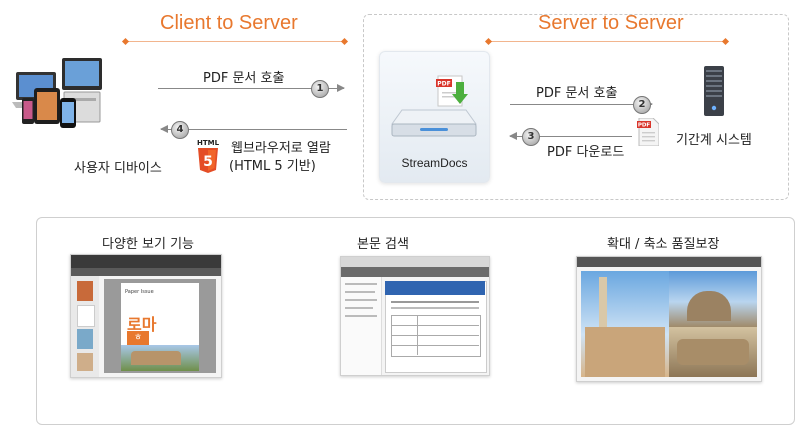  What do you see at coordinates (148, 244) in the screenshot?
I see `feature-title-views: 다양한 보기 기능` at bounding box center [148, 244].